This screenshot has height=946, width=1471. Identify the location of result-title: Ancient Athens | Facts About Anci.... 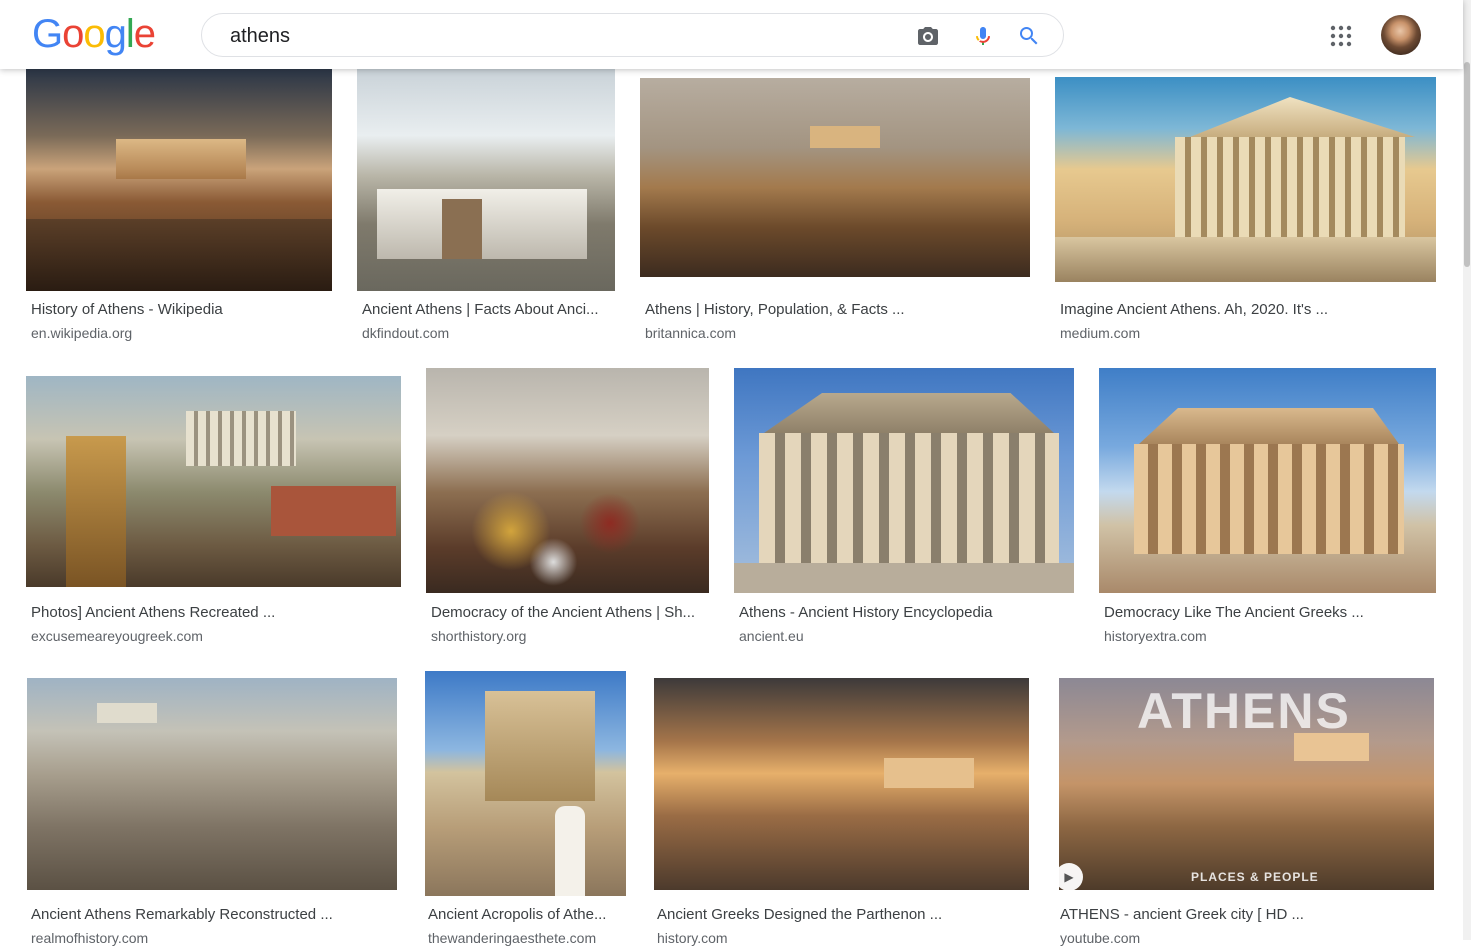
(488, 309).